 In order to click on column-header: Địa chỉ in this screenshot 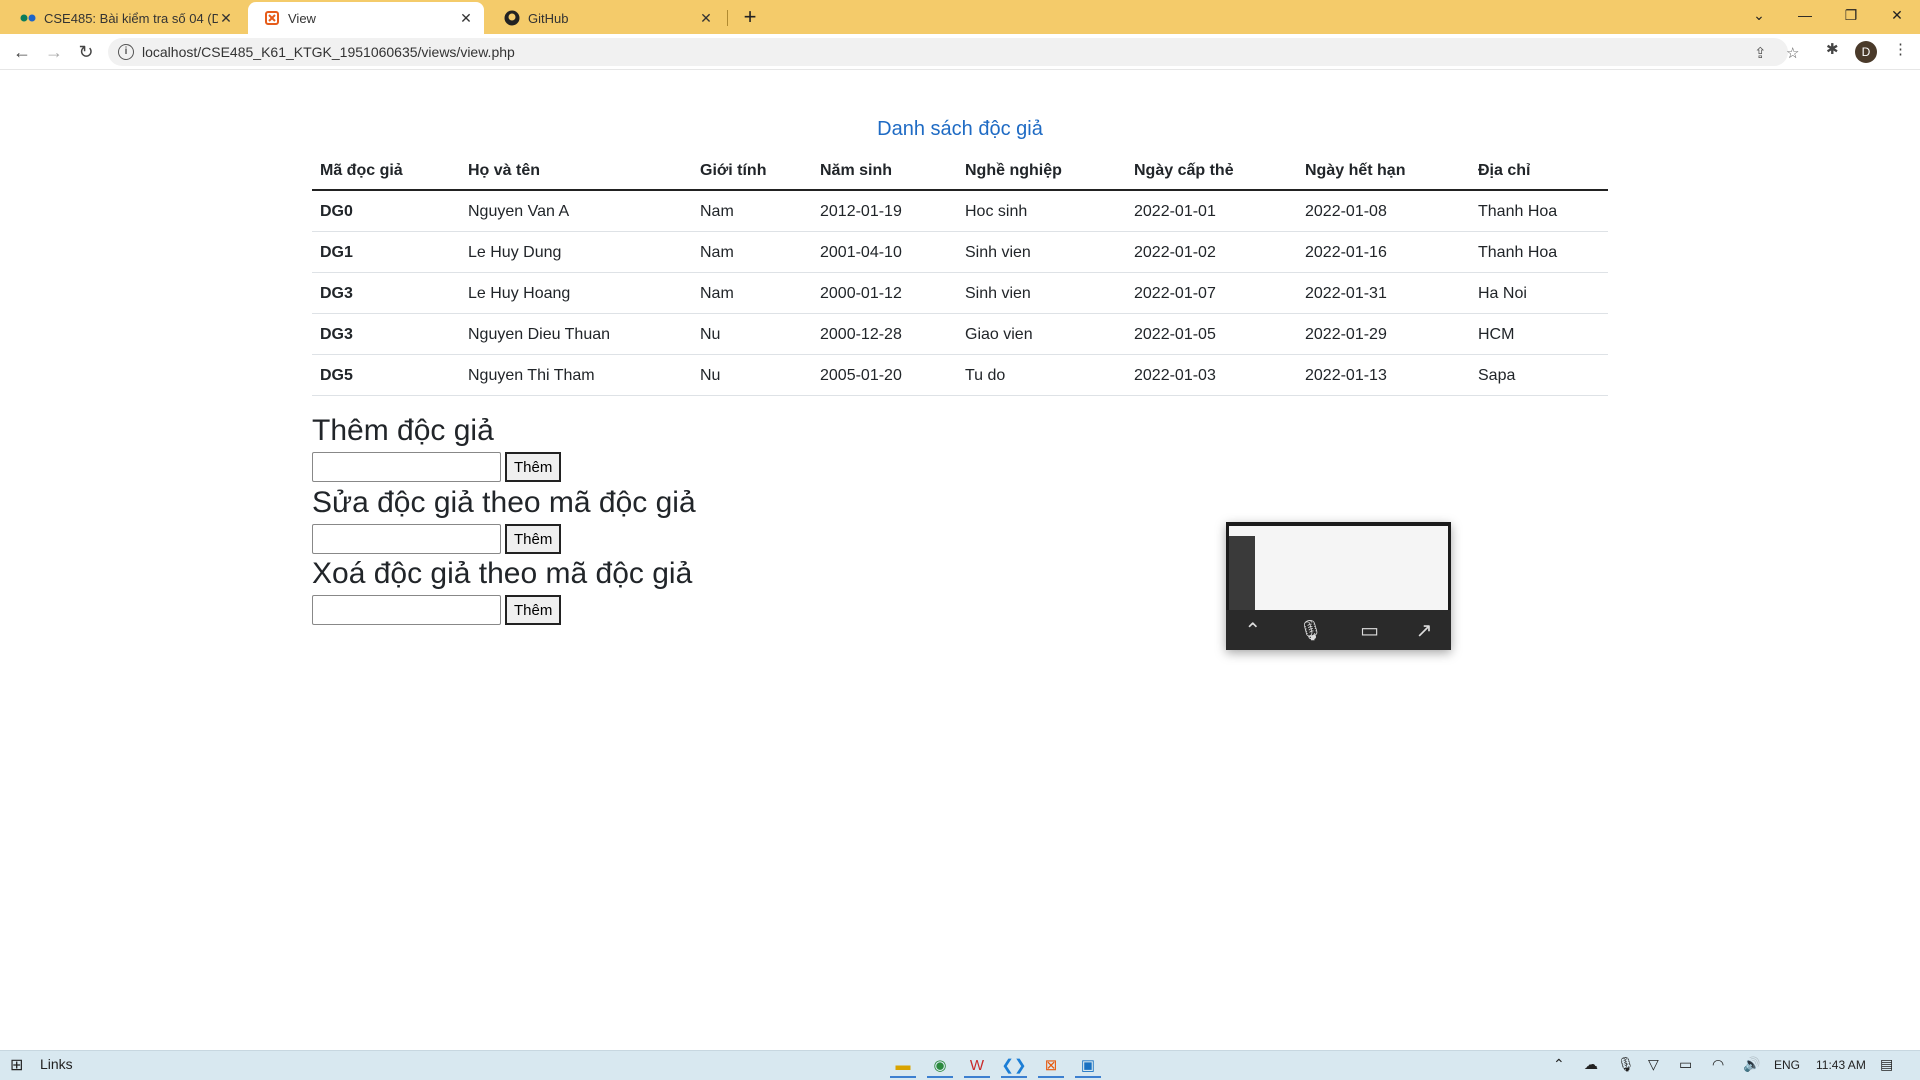, I will do `click(1539, 170)`.